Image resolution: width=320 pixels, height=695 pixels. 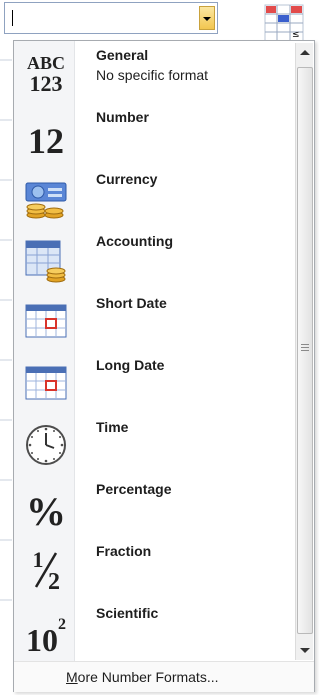 I want to click on vertical-scrollbar, so click(x=304, y=351).